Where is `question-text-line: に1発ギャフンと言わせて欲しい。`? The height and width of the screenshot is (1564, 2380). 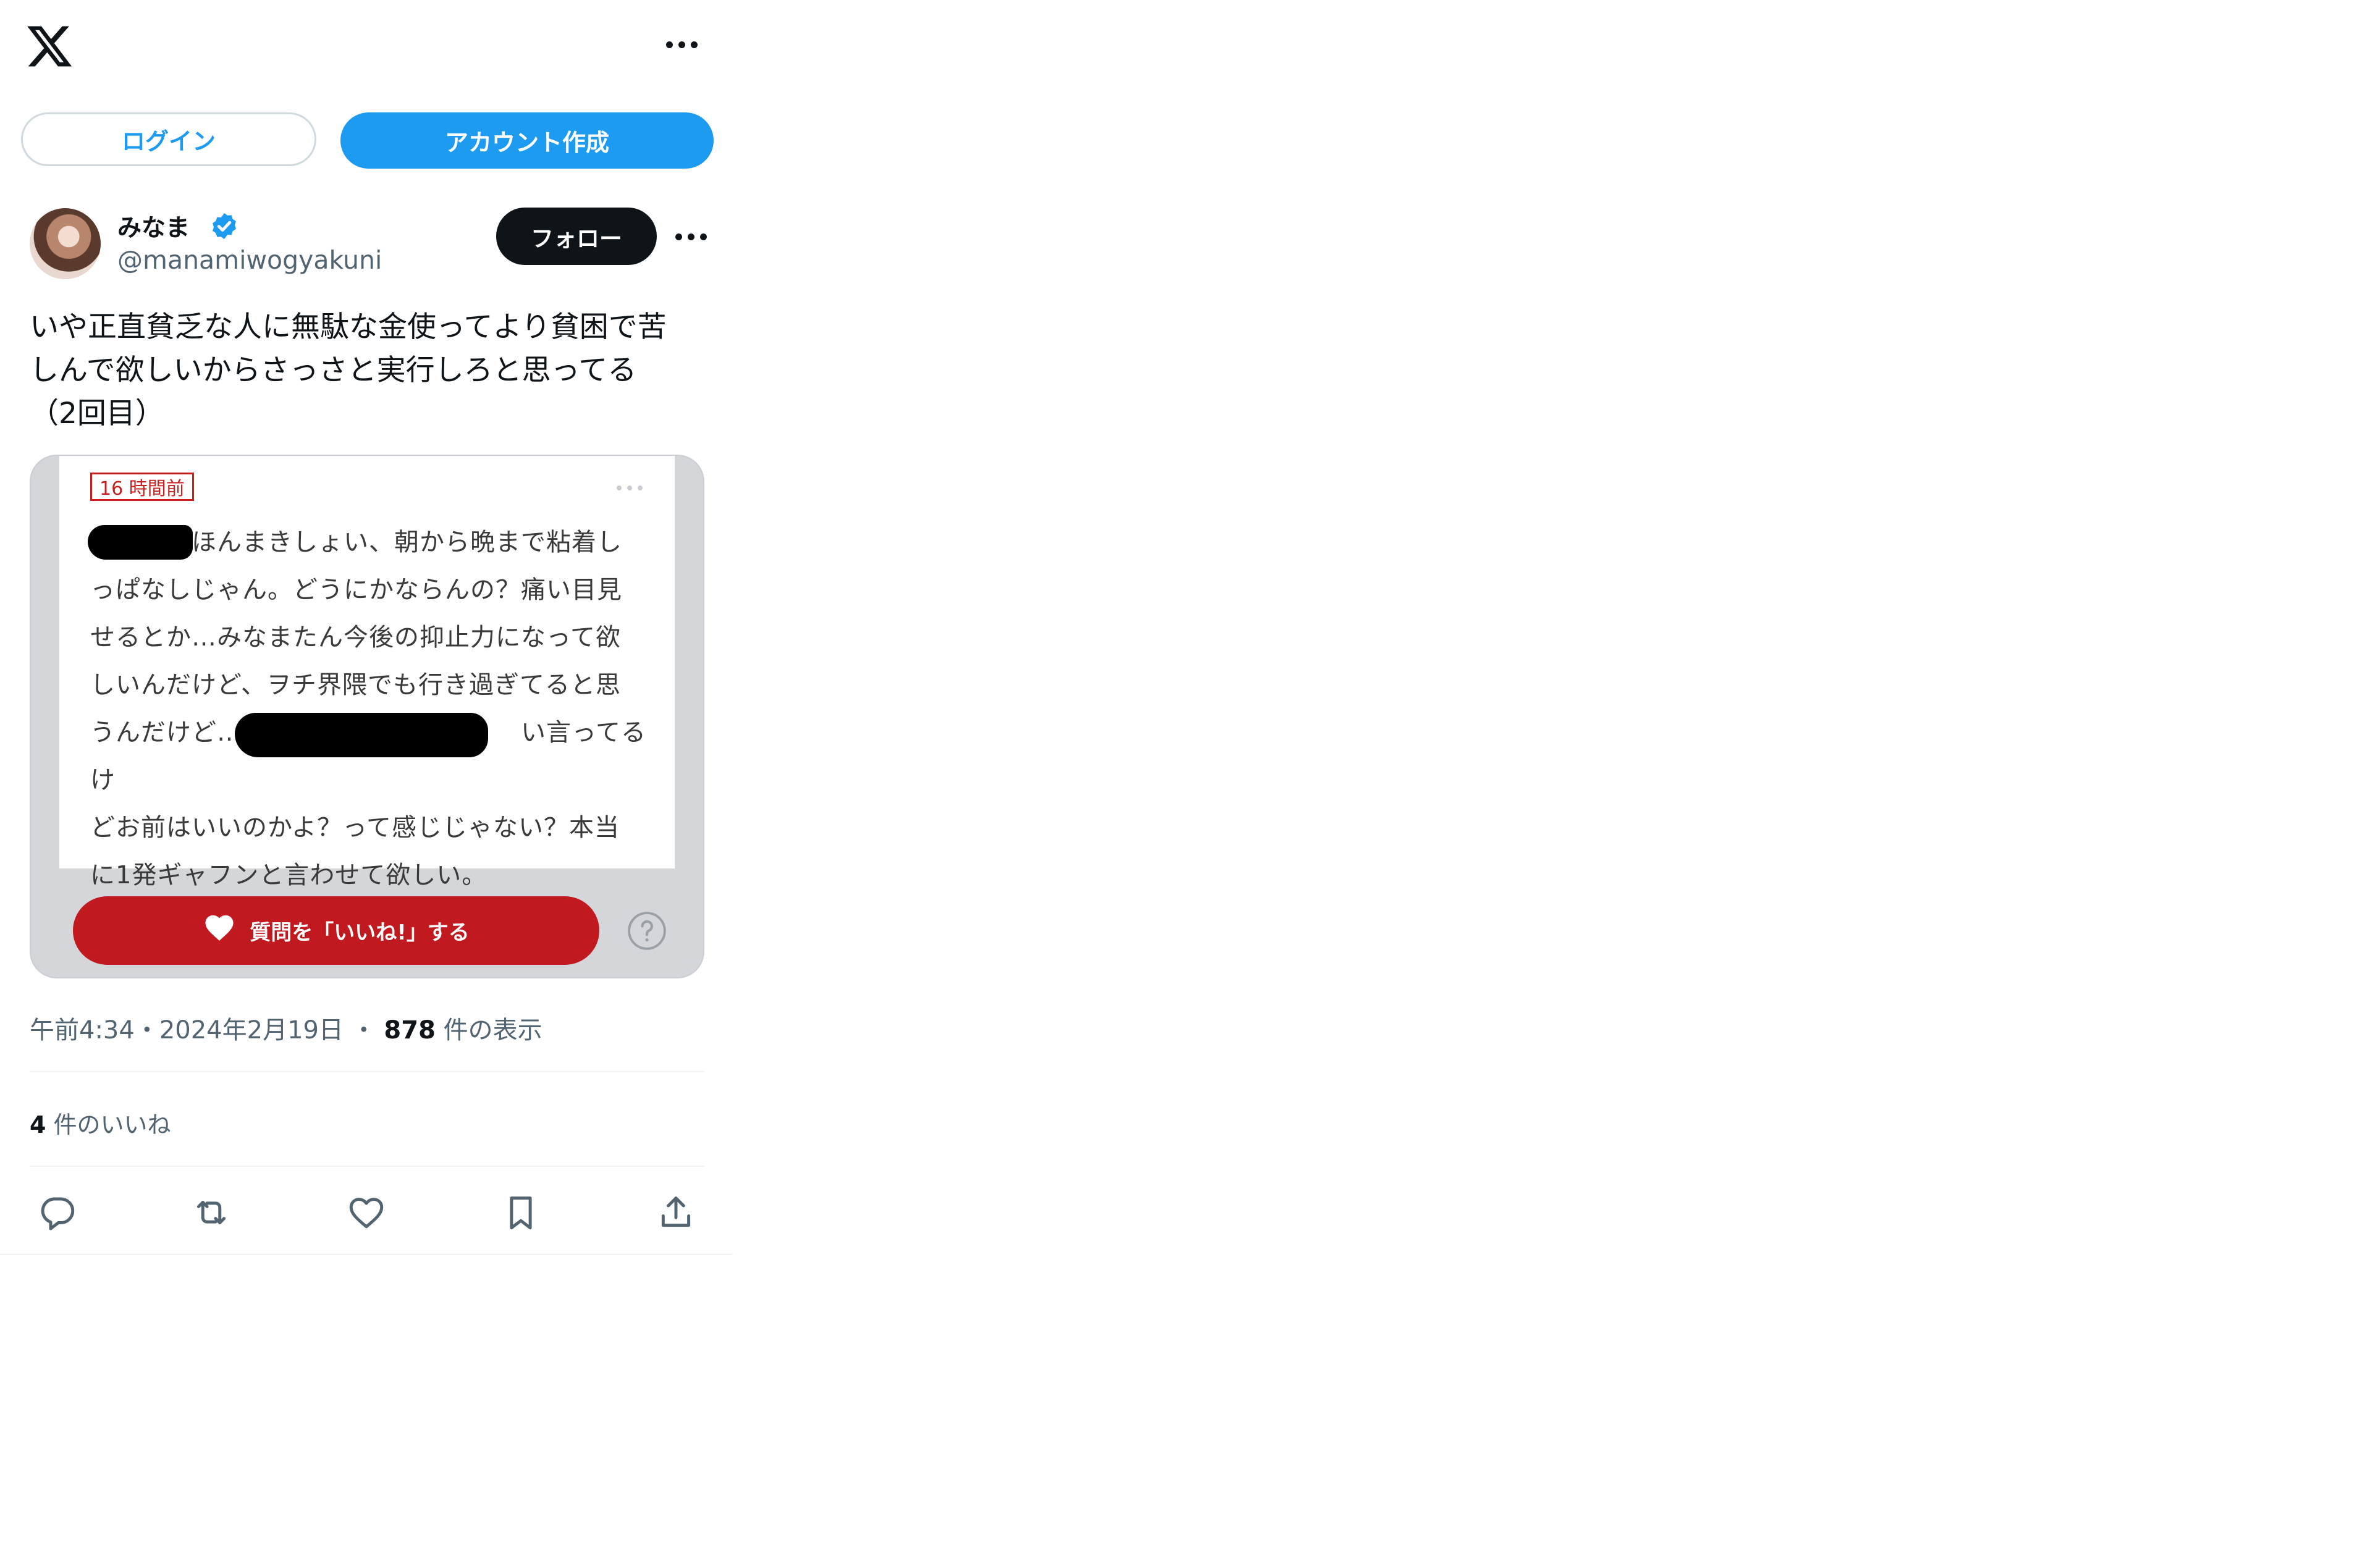
question-text-line: に1発ギャフンと言わせて欲しい。 is located at coordinates (288, 875).